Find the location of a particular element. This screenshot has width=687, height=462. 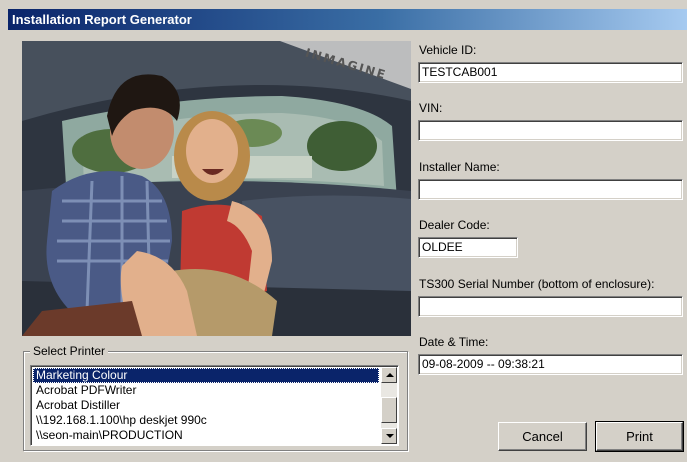

printer-item: \\192.168.1.100\hp deskjet 990c is located at coordinates (206, 420).